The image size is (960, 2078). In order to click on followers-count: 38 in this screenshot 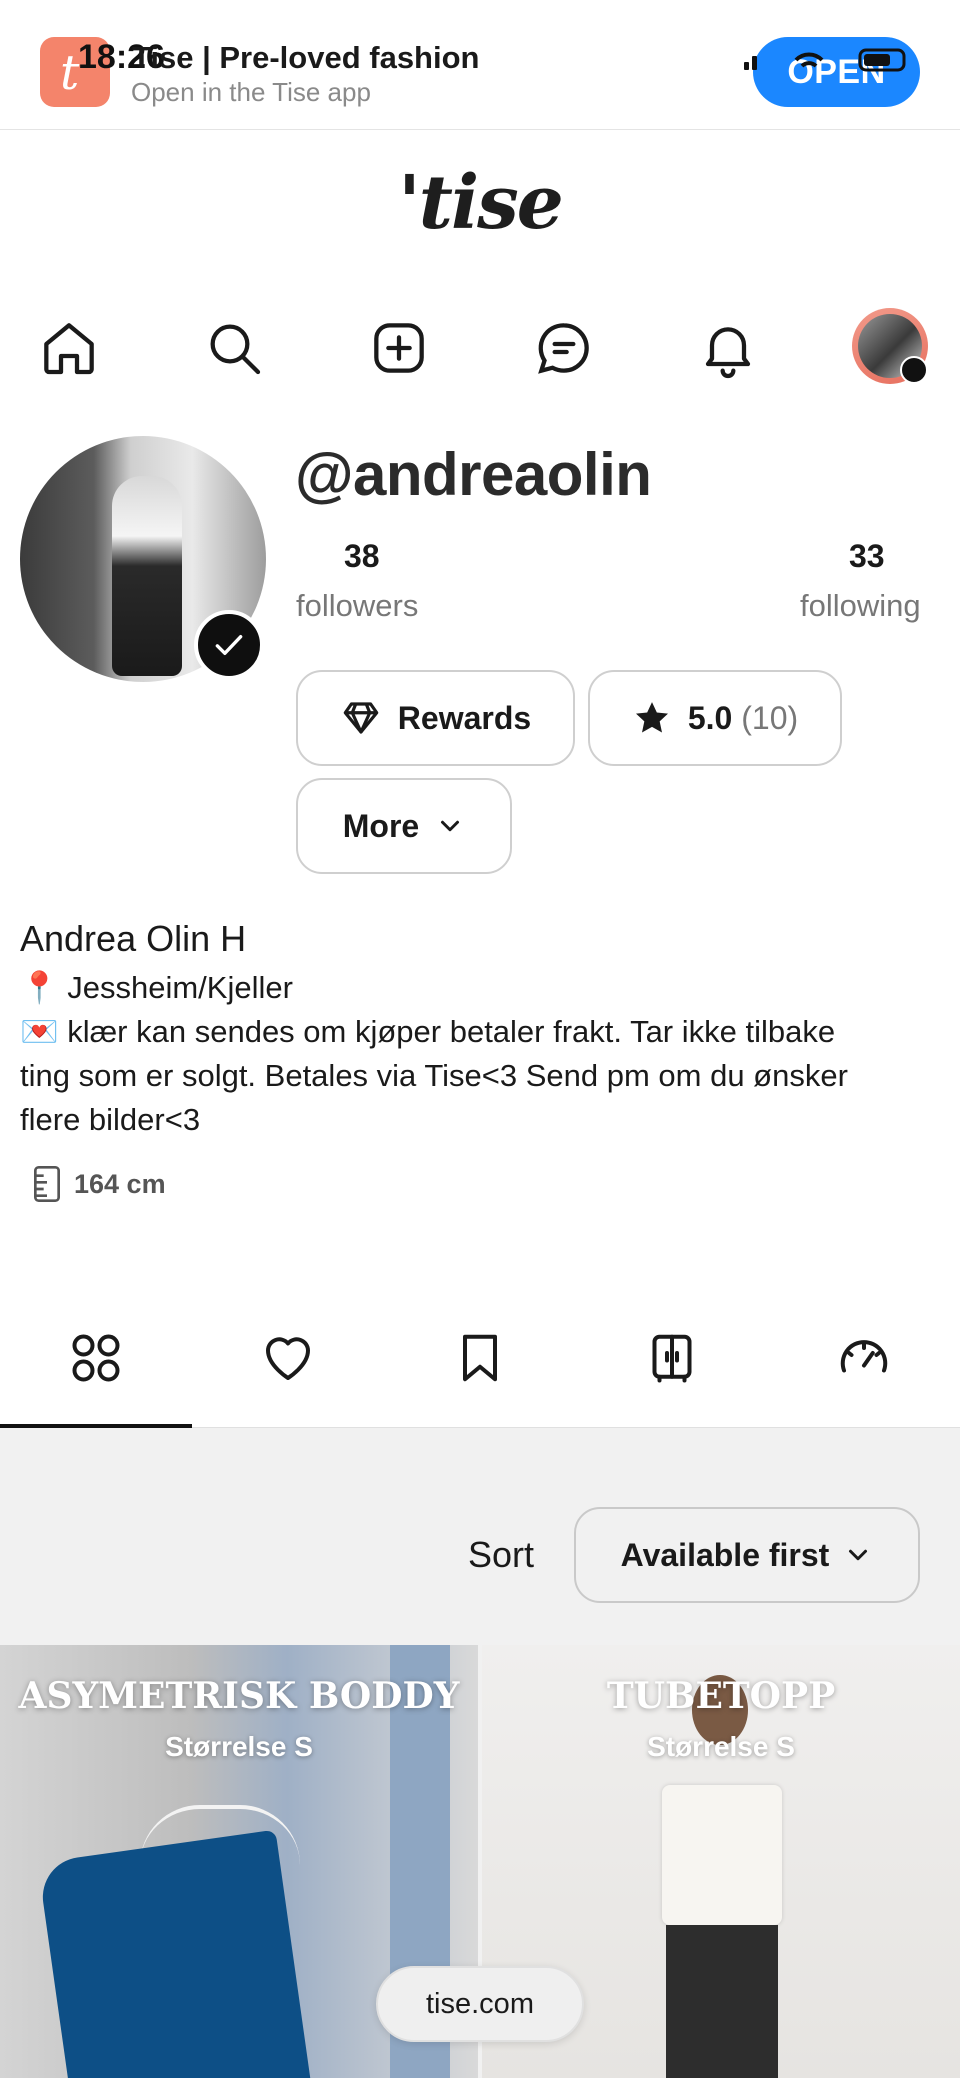, I will do `click(362, 556)`.